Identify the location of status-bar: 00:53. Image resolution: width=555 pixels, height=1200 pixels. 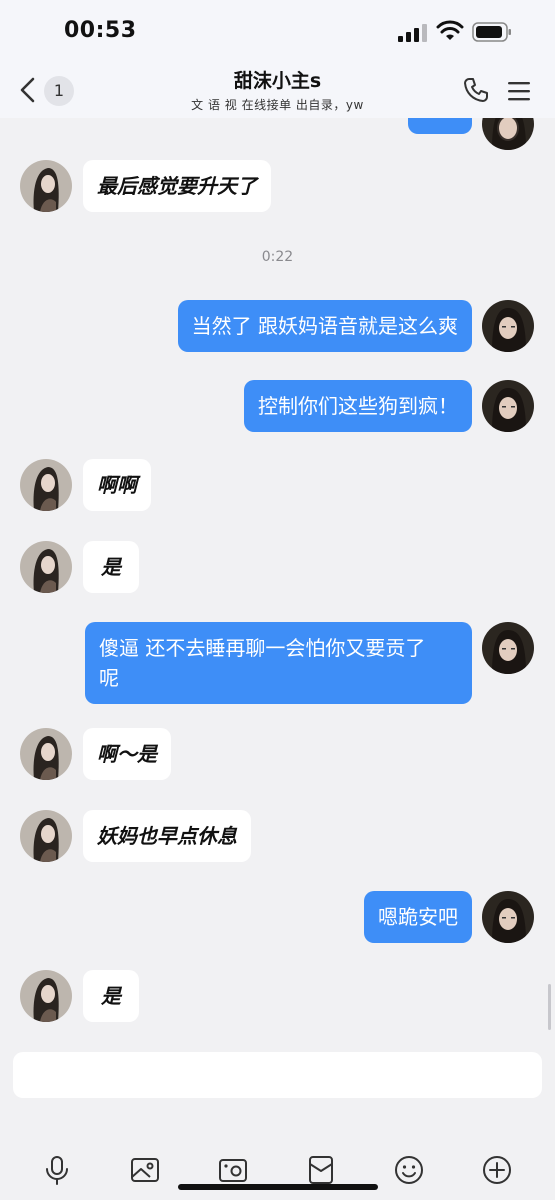
(277, 31).